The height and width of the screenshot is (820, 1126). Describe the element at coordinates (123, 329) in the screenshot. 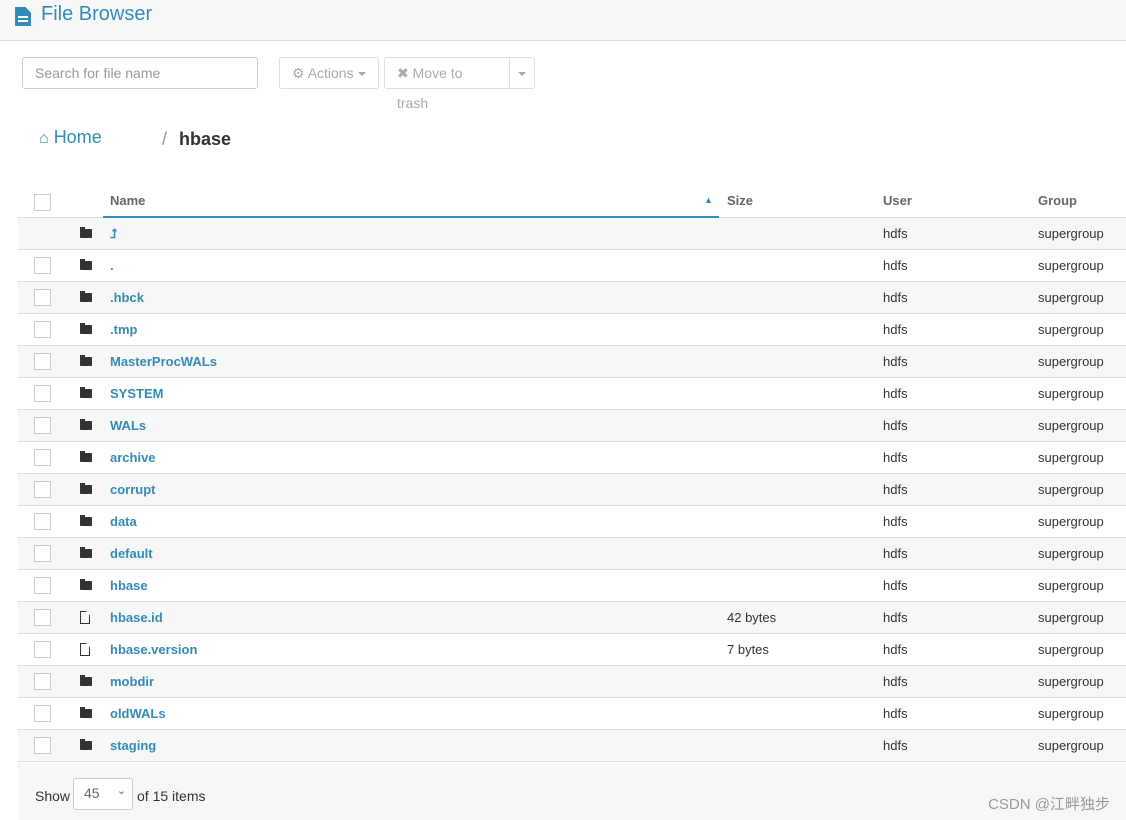

I see `file-name-link: .tmp` at that location.